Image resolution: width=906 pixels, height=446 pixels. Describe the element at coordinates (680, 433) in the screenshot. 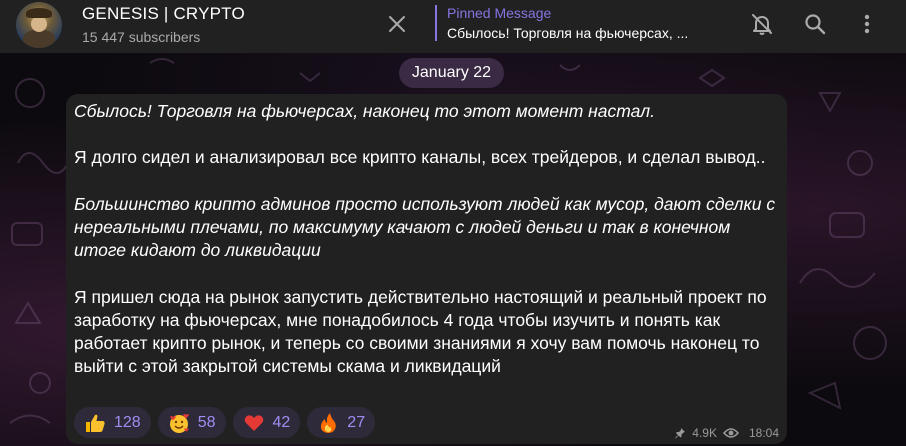

I see `pin-icon` at that location.